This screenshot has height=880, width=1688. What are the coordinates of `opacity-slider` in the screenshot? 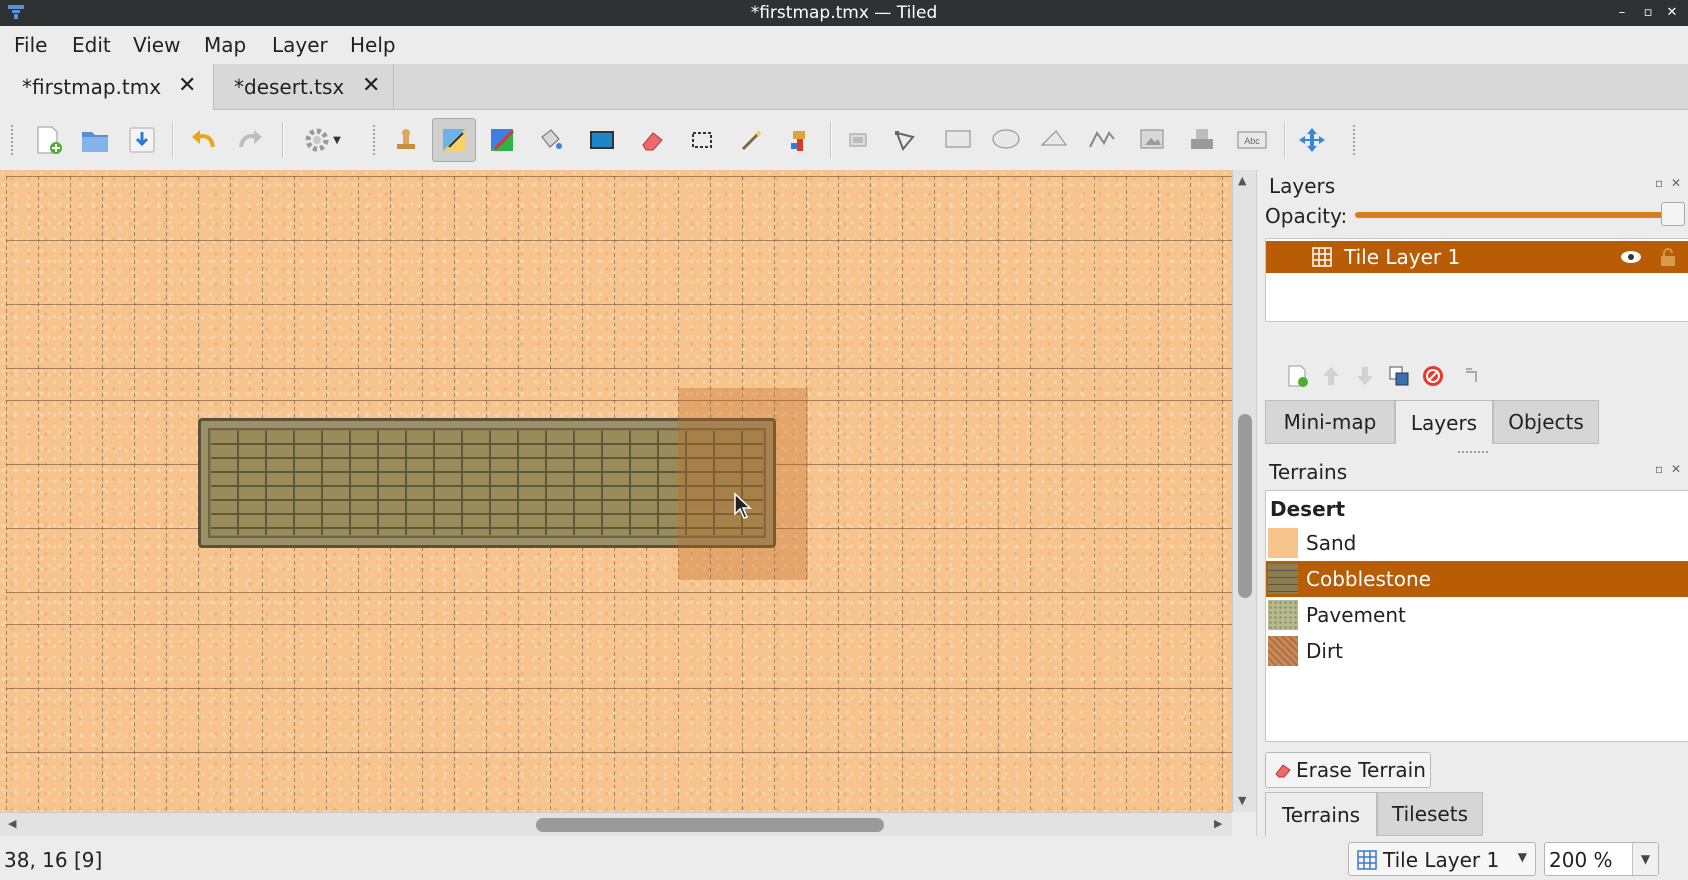 It's located at (1515, 215).